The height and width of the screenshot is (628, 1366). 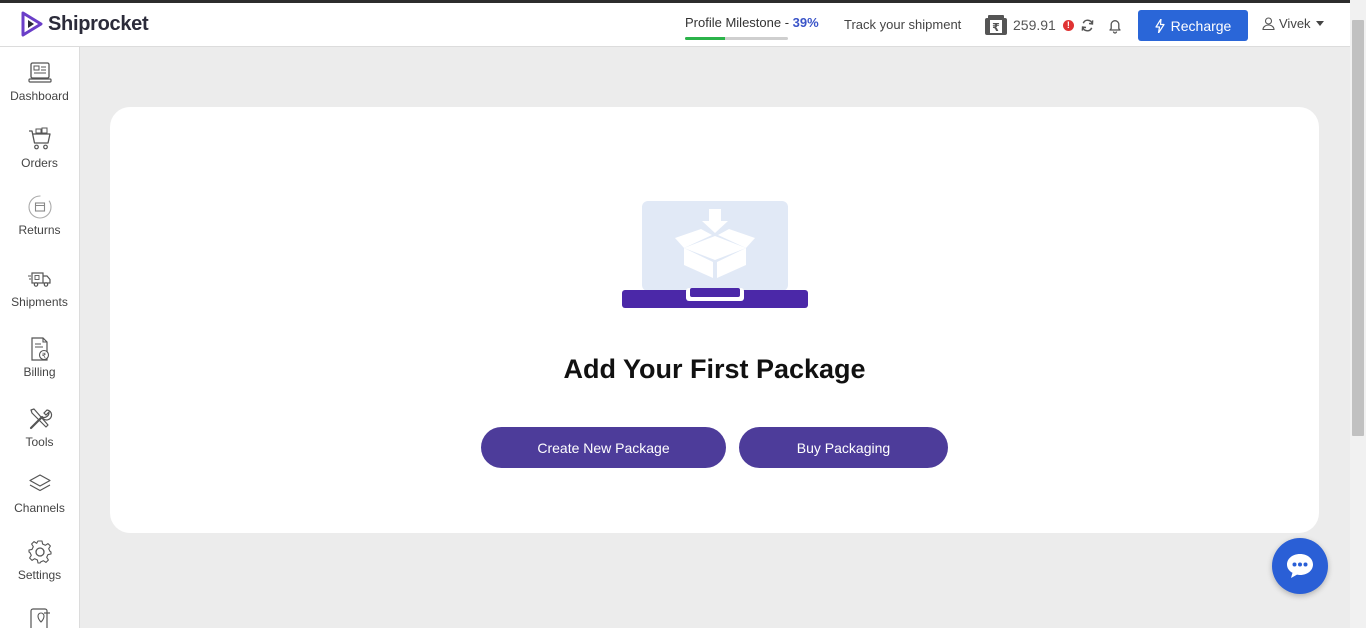 I want to click on sidebar-item-returns: Returns, so click(x=39, y=215).